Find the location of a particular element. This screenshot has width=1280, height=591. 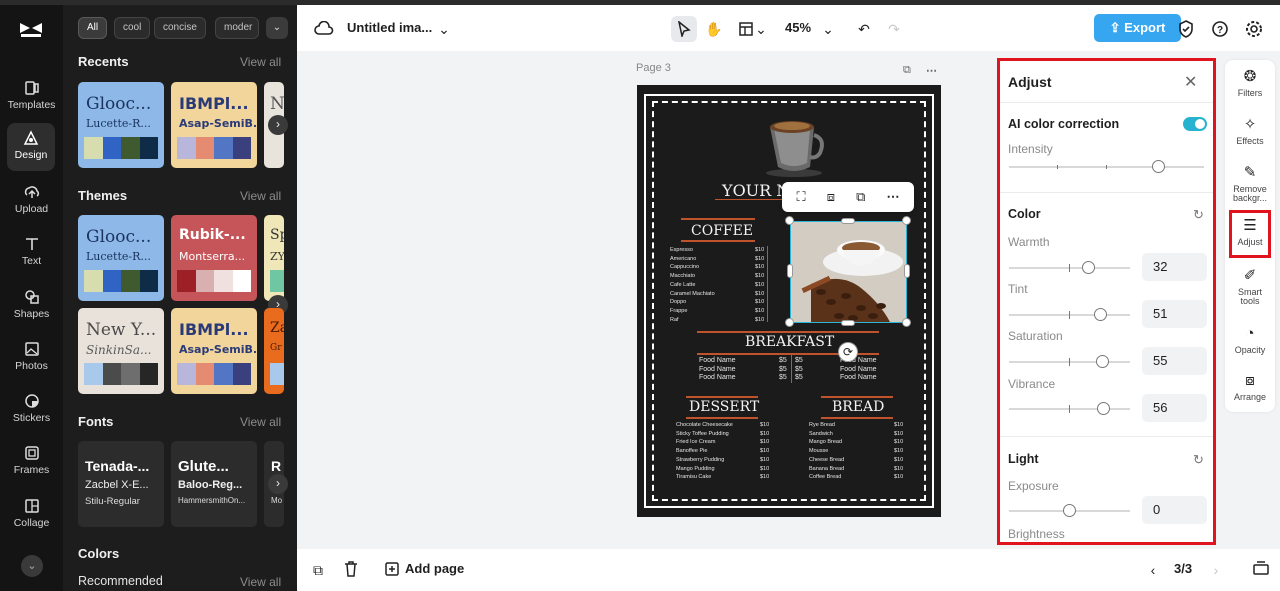

resize-handle-right is located at coordinates (907, 271).